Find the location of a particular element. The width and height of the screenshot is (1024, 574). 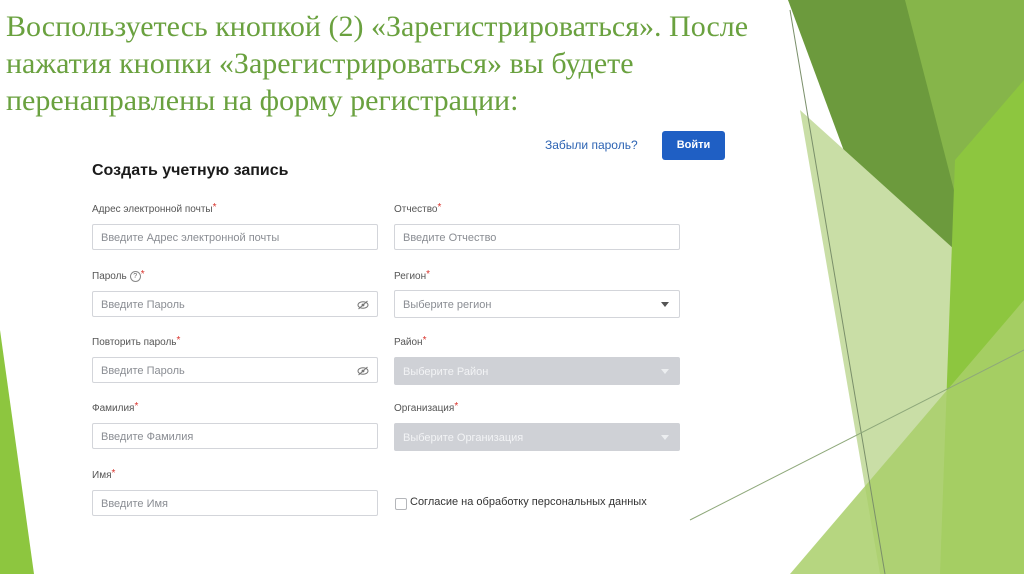

middle-name-placeholder: Введите Отчество is located at coordinates (450, 238).